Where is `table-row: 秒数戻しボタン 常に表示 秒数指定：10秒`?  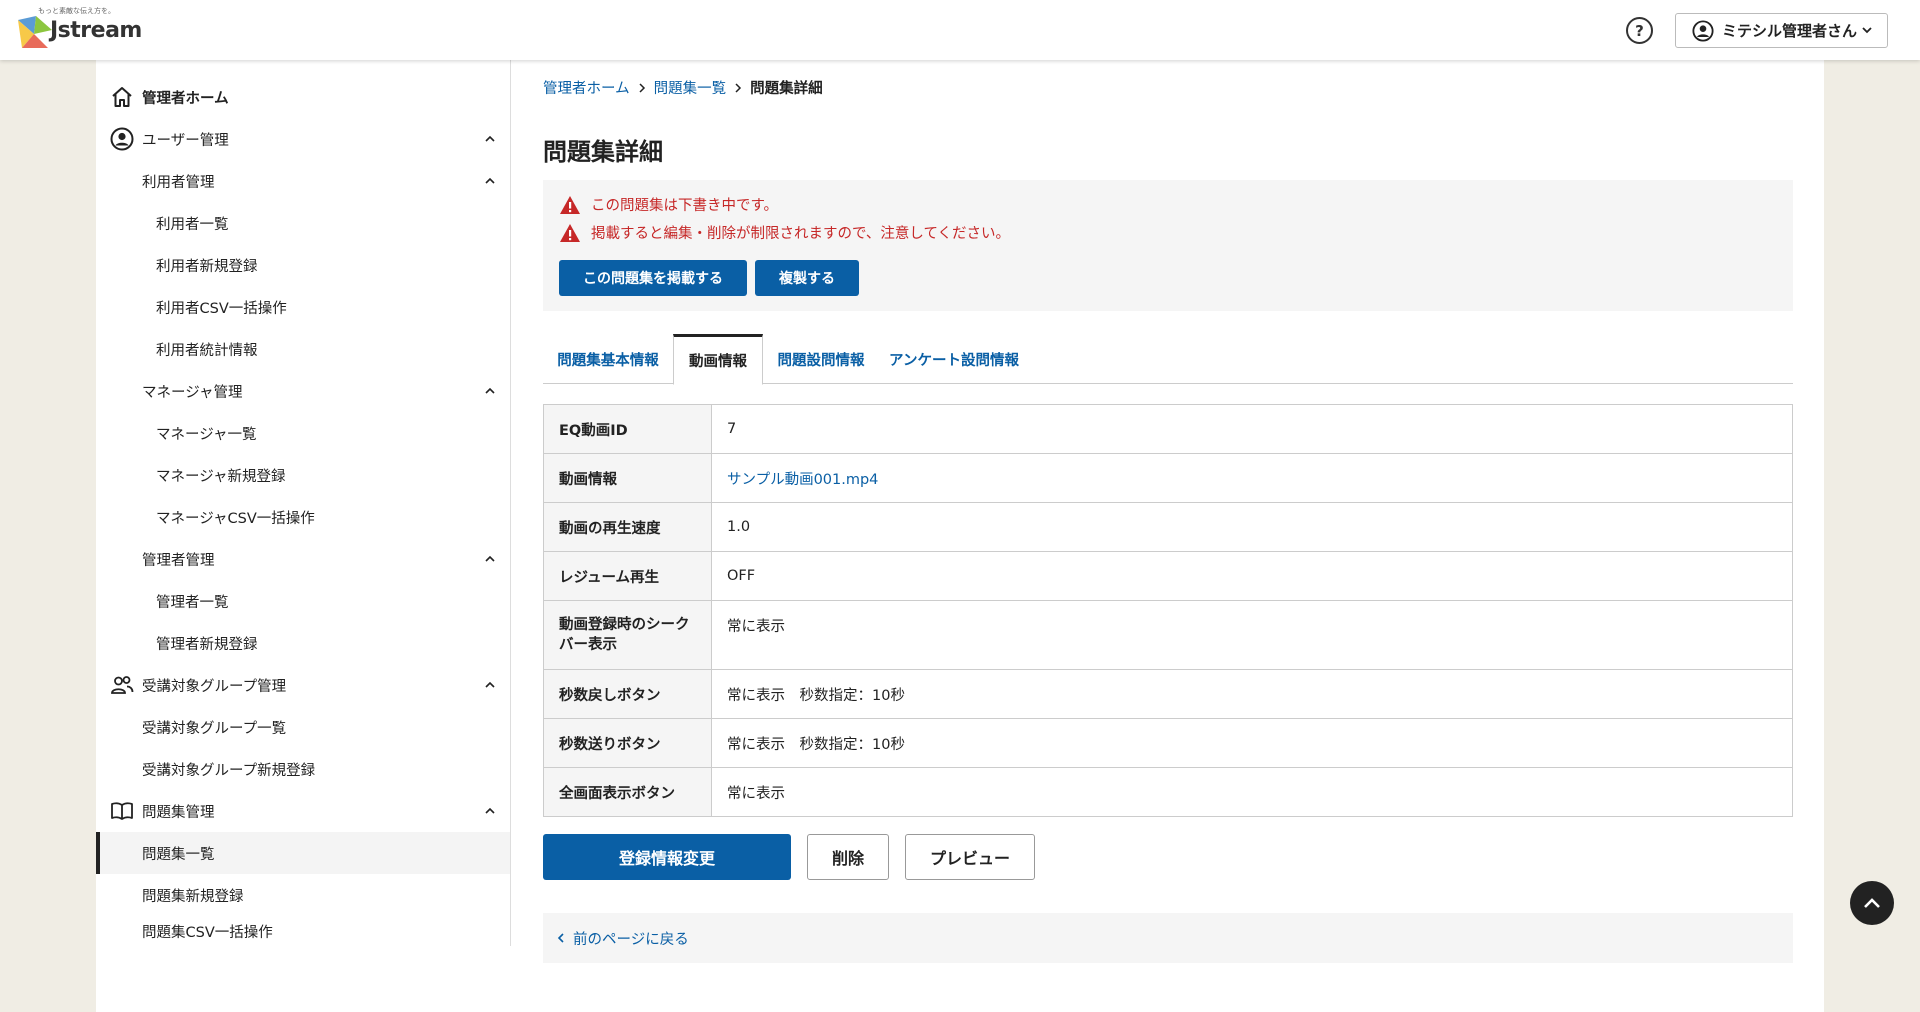
table-row: 秒数戻しボタン 常に表示 秒数指定：10秒 is located at coordinates (1168, 694).